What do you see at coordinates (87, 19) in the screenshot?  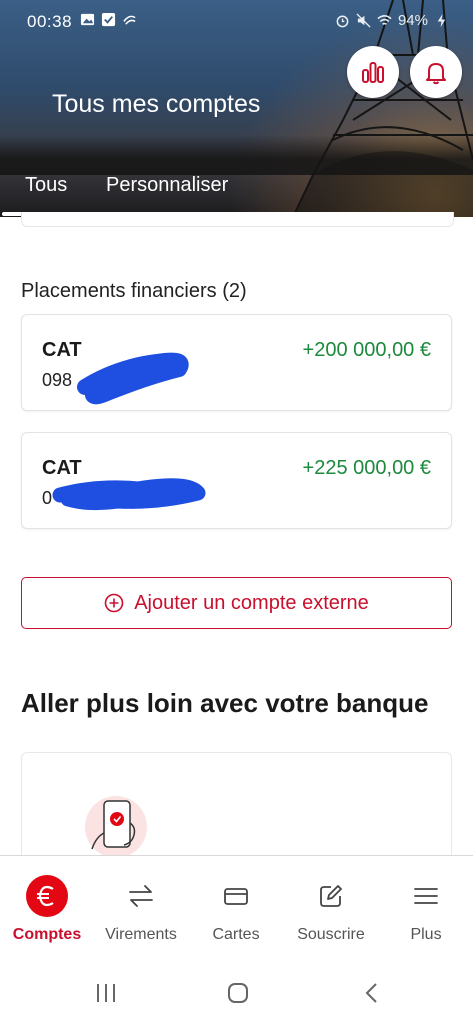 I see `gallery-icon` at bounding box center [87, 19].